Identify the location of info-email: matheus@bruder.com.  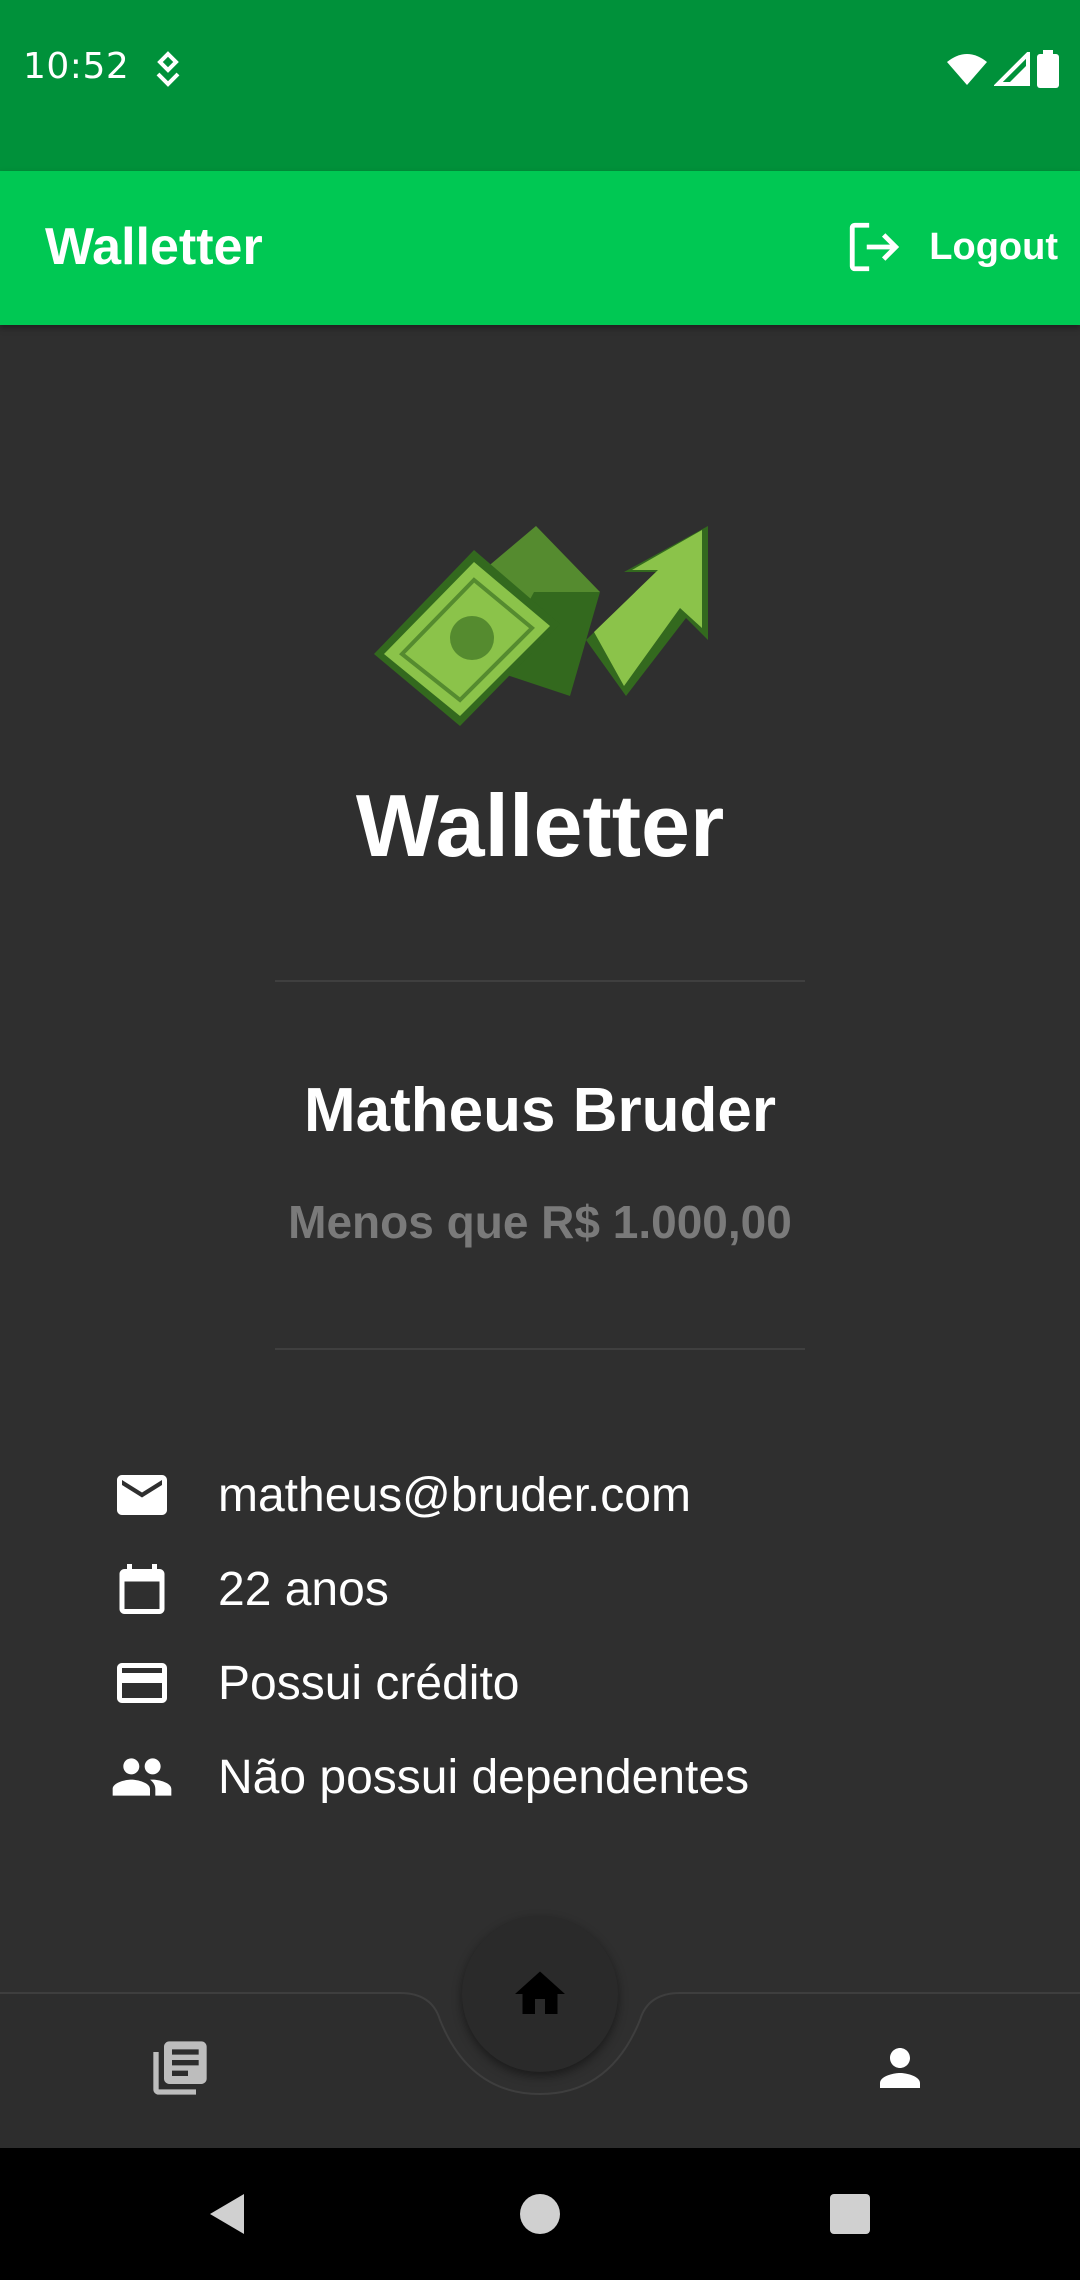
(429, 1495).